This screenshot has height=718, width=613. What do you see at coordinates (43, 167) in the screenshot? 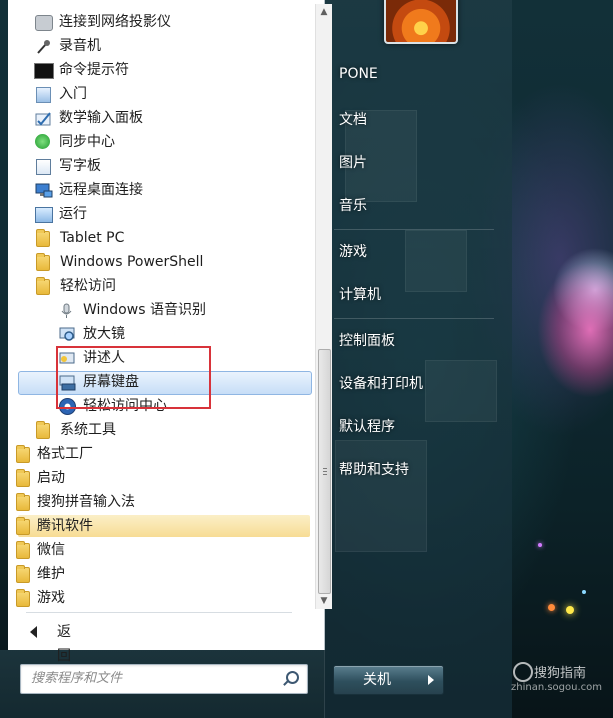
I see `wordpad-icon` at bounding box center [43, 167].